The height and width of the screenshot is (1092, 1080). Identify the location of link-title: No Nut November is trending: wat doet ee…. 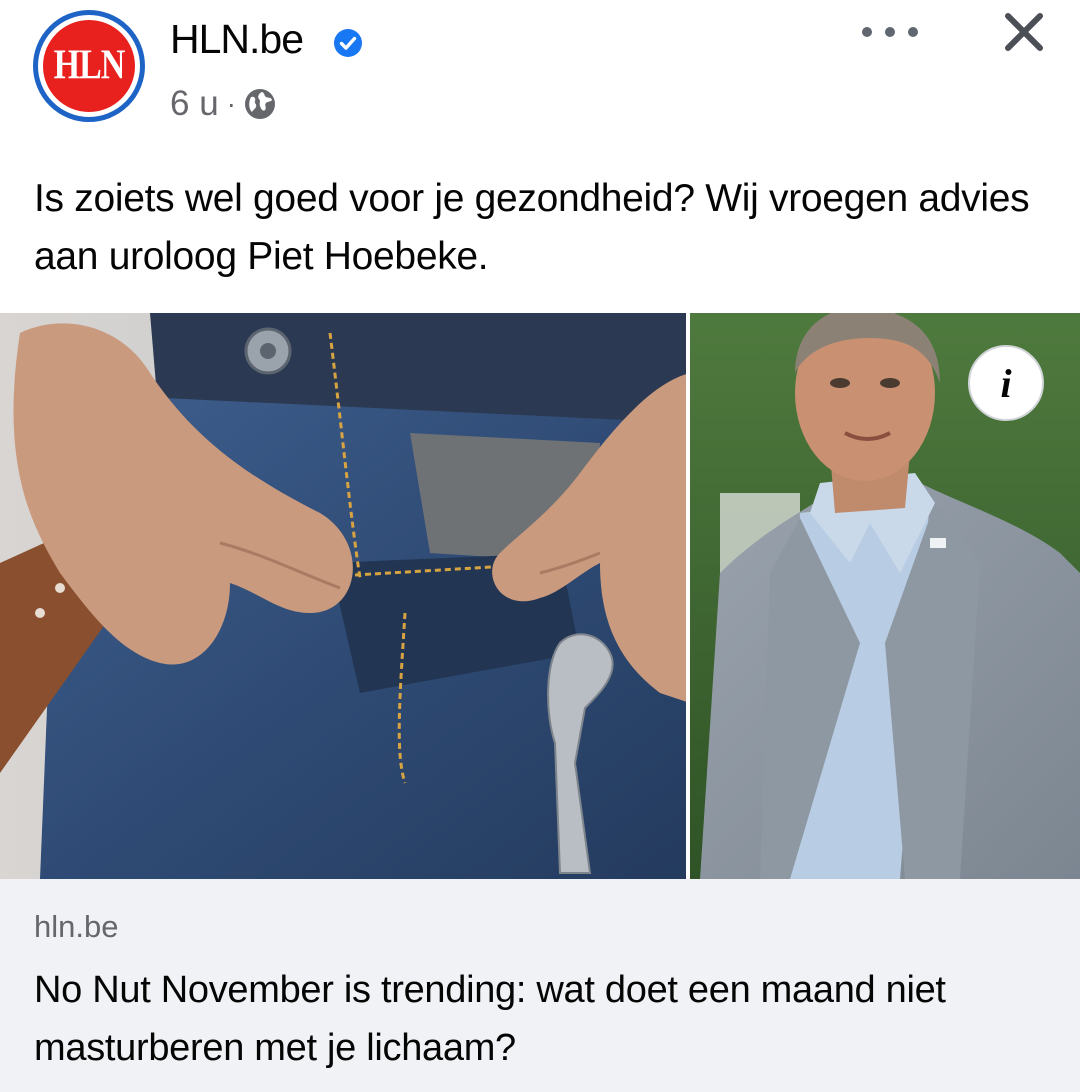
(490, 1019).